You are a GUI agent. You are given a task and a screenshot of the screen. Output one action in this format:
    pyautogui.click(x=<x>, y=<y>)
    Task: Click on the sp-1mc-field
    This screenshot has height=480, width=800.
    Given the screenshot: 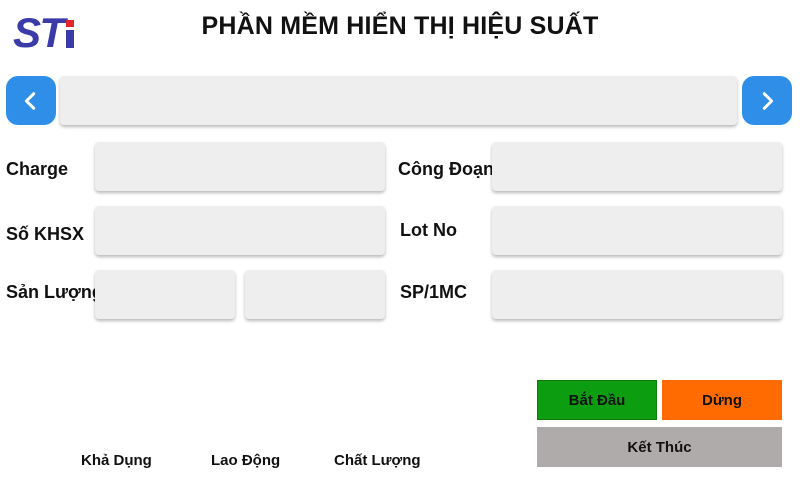 What is the action you would take?
    pyautogui.click(x=637, y=294)
    